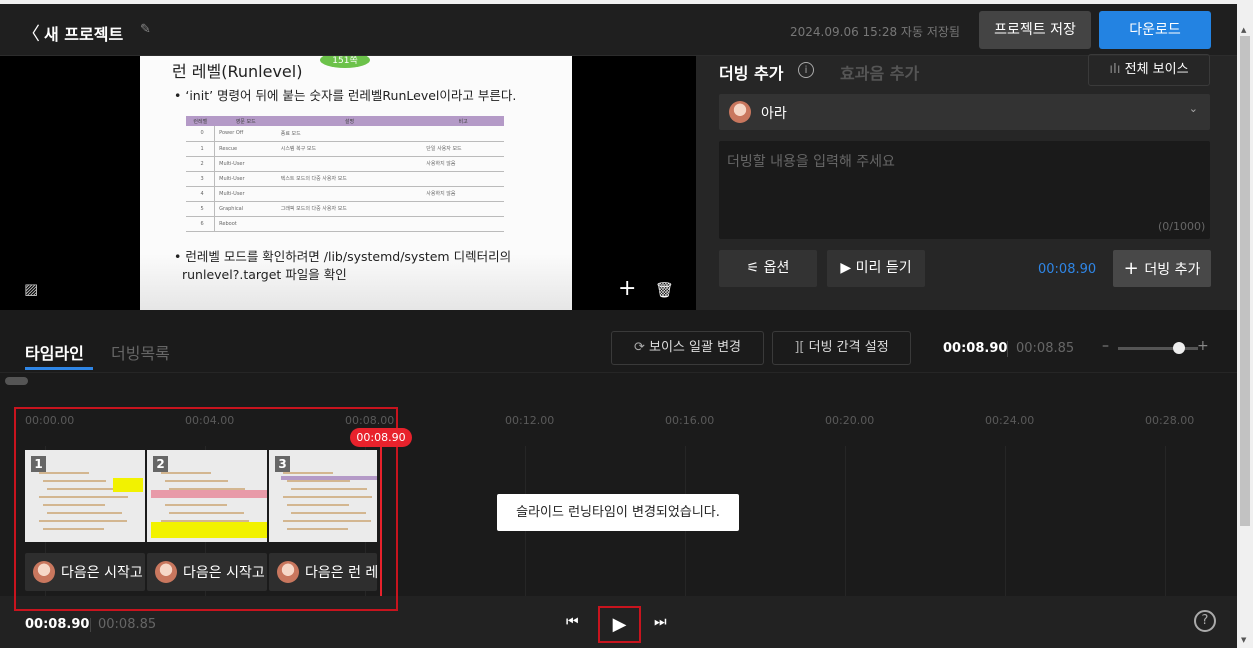  What do you see at coordinates (237, 71) in the screenshot?
I see `slide-heading: 런 레벨(Runlevel)` at bounding box center [237, 71].